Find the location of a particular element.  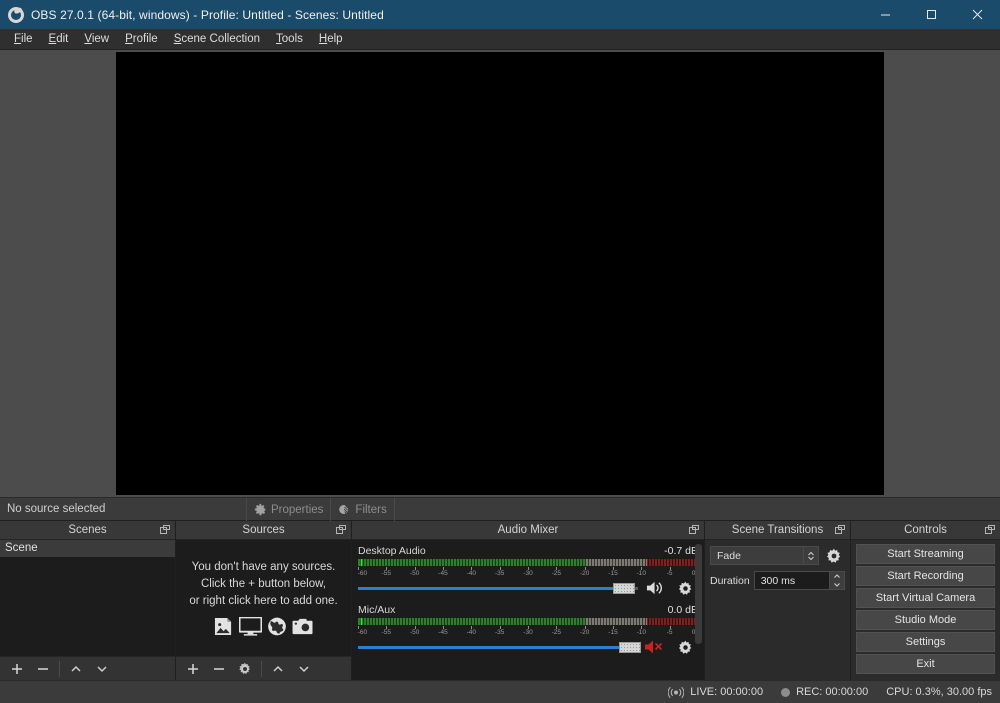

scenes-list: Scene is located at coordinates (87, 598).